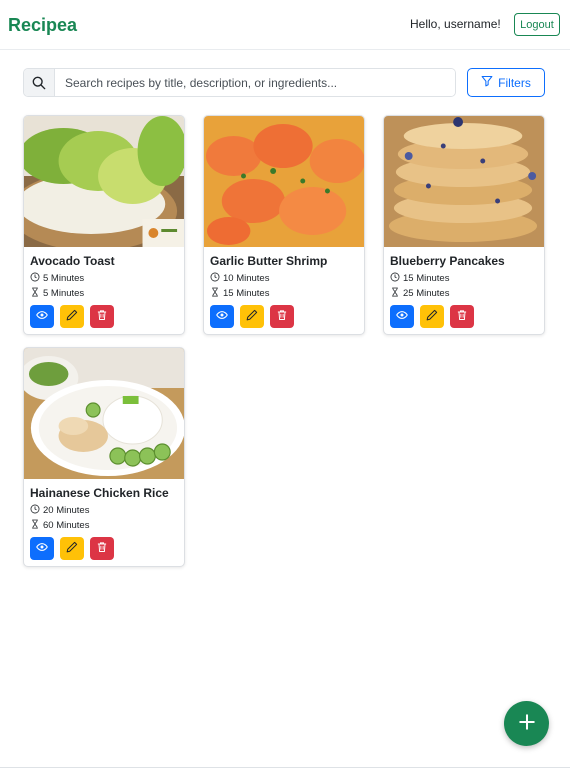 Image resolution: width=570 pixels, height=769 pixels. I want to click on cook-time: 5 Minutes, so click(57, 293).